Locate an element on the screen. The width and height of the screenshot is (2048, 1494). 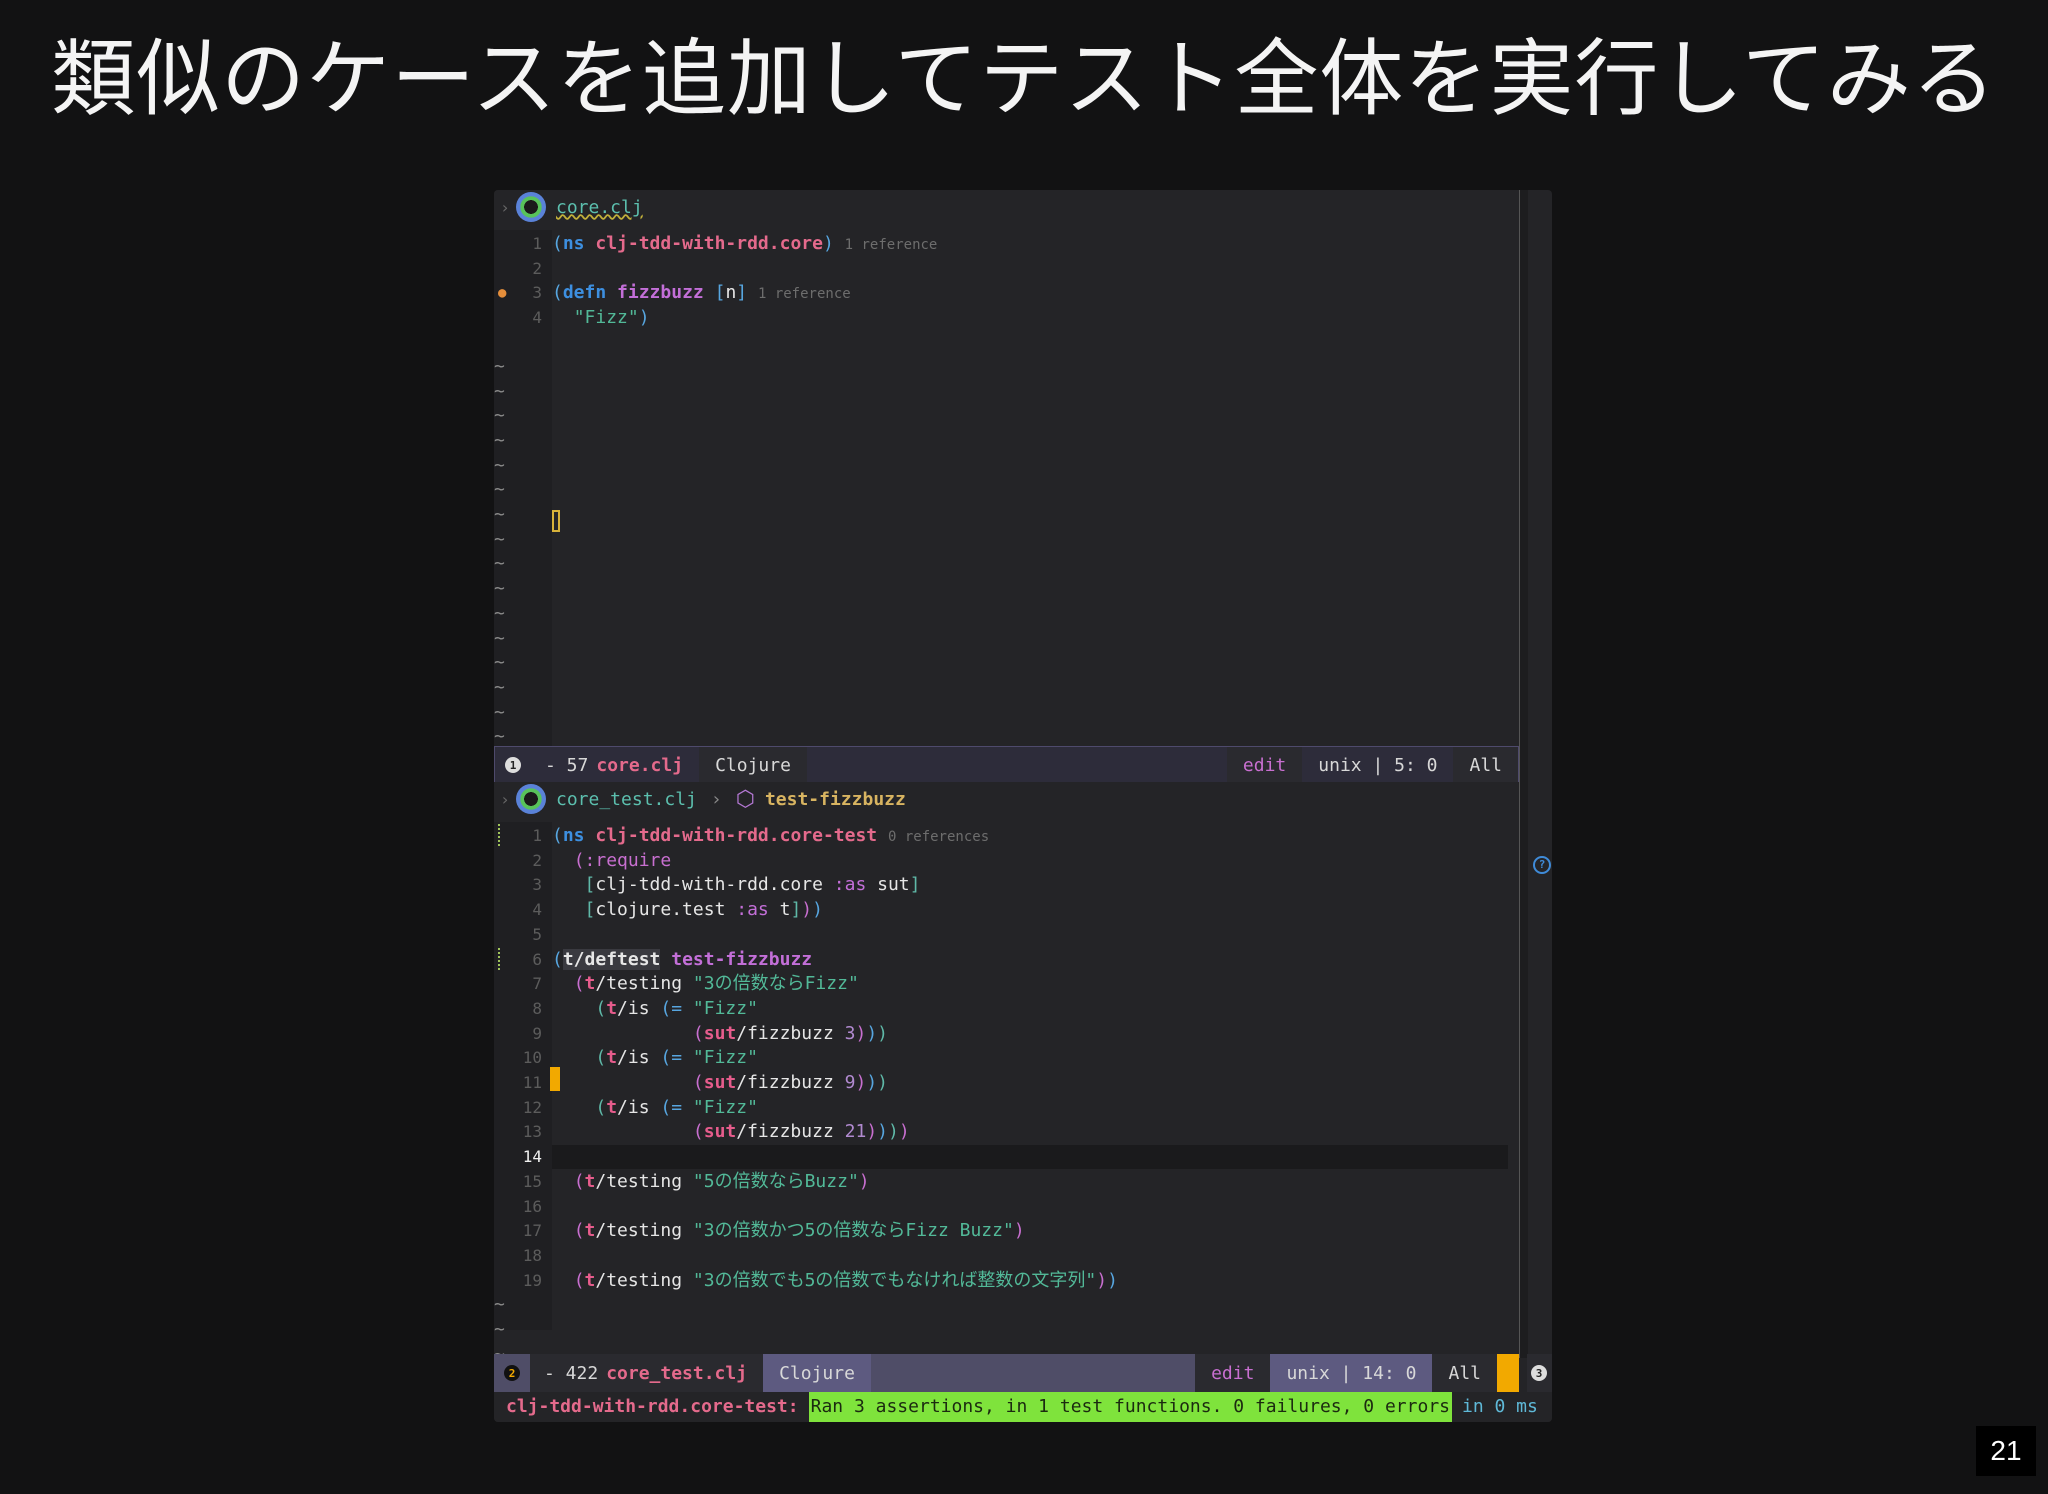
code-text: (:require is located at coordinates (612, 861).